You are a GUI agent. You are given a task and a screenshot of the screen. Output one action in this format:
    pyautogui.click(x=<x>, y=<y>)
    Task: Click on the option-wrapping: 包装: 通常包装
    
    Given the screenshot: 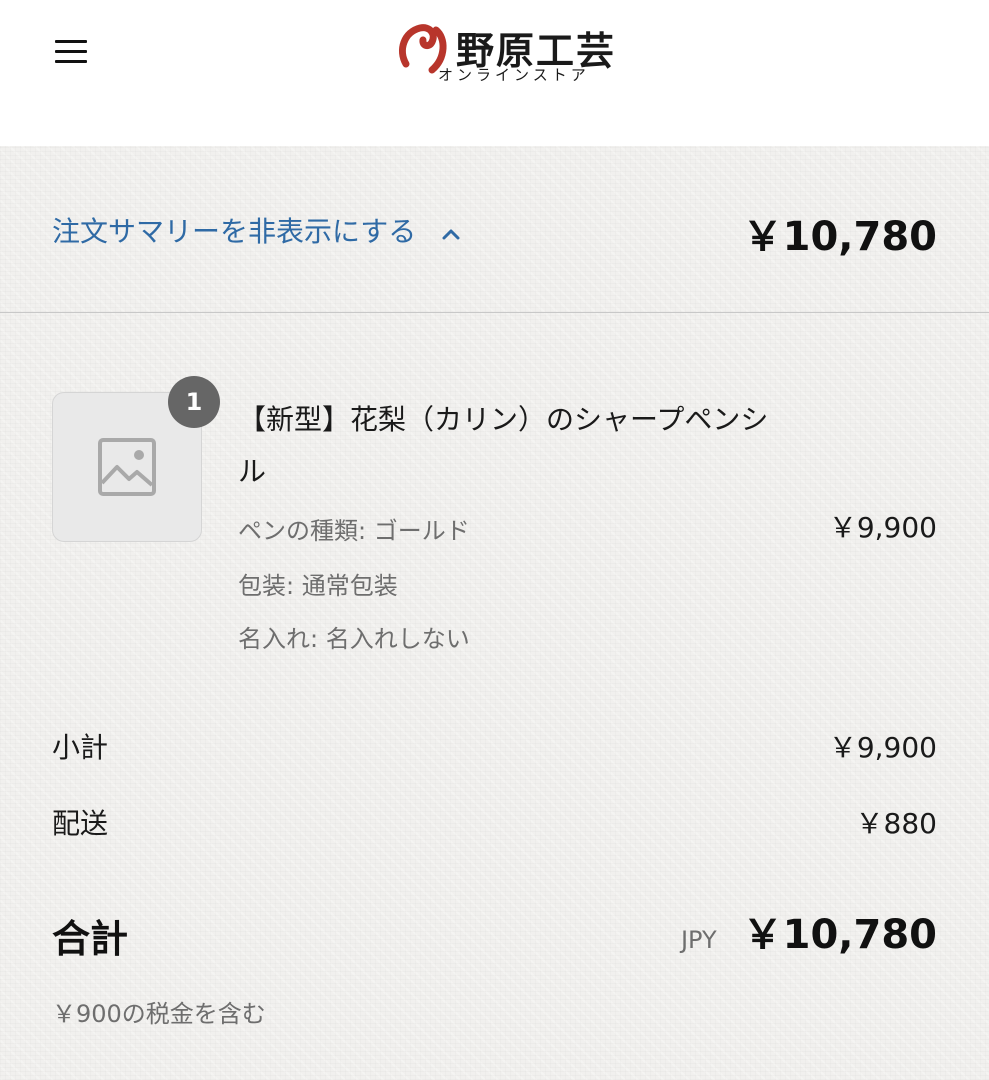 What is the action you would take?
    pyautogui.click(x=318, y=586)
    